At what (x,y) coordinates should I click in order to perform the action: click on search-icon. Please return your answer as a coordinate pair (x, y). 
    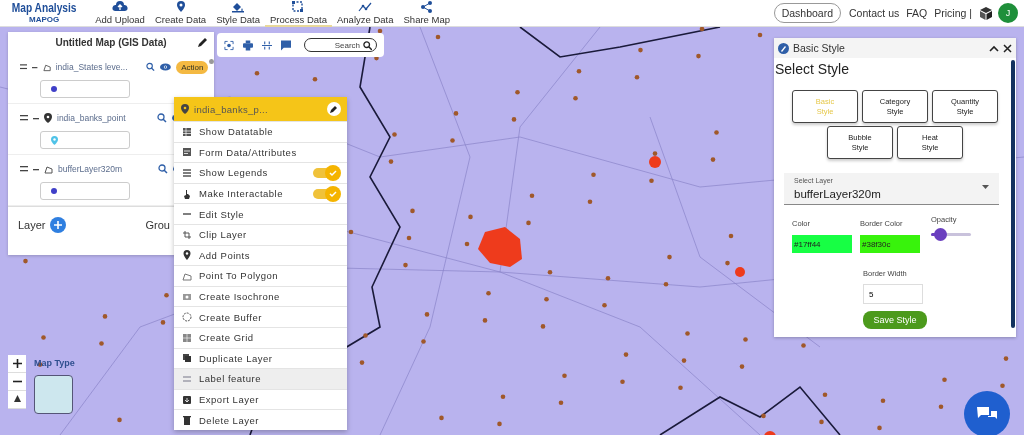
    Looking at the image, I should click on (367, 45).